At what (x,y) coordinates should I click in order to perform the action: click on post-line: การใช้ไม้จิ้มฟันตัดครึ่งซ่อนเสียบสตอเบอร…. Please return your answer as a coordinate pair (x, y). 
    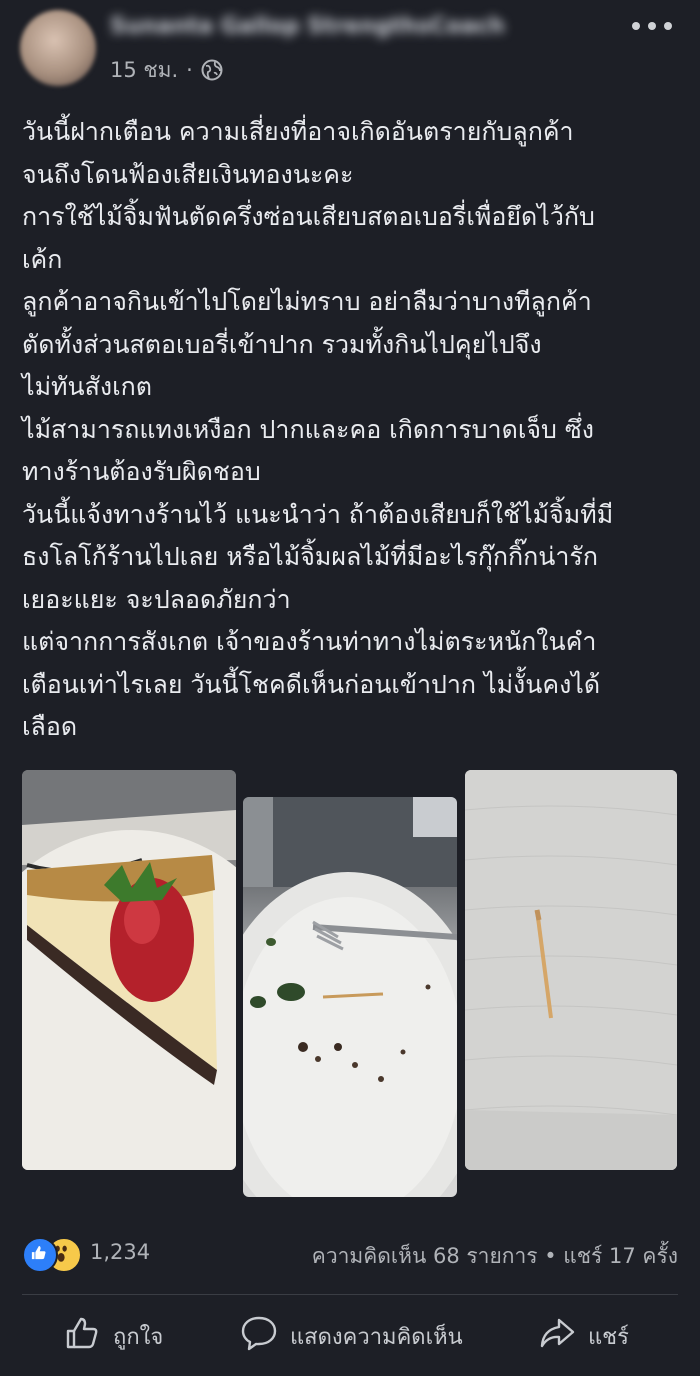
    Looking at the image, I should click on (308, 216).